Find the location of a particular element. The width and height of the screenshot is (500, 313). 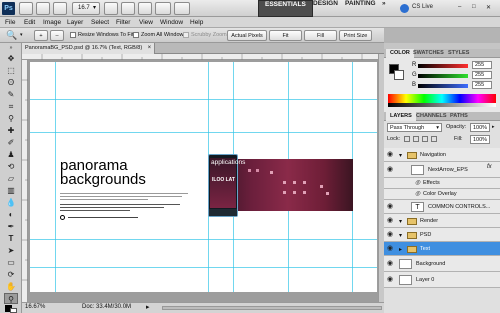

blue-slider is located at coordinates (443, 86).